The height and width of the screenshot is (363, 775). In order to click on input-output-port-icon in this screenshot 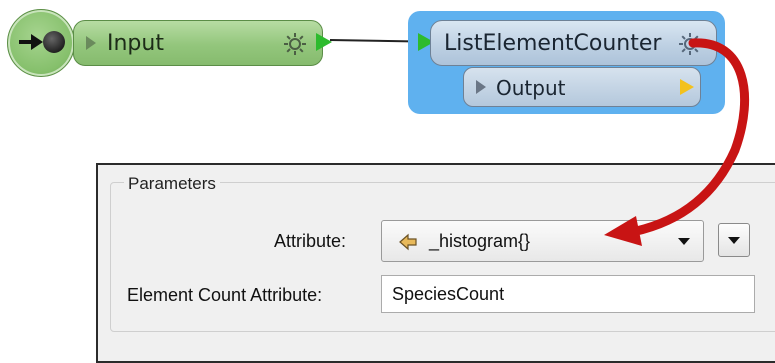, I will do `click(324, 42)`.